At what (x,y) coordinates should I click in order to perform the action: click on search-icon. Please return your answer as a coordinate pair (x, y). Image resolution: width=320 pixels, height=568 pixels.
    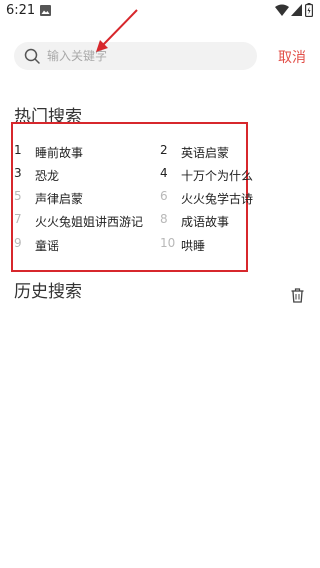
    Looking at the image, I should click on (32, 56).